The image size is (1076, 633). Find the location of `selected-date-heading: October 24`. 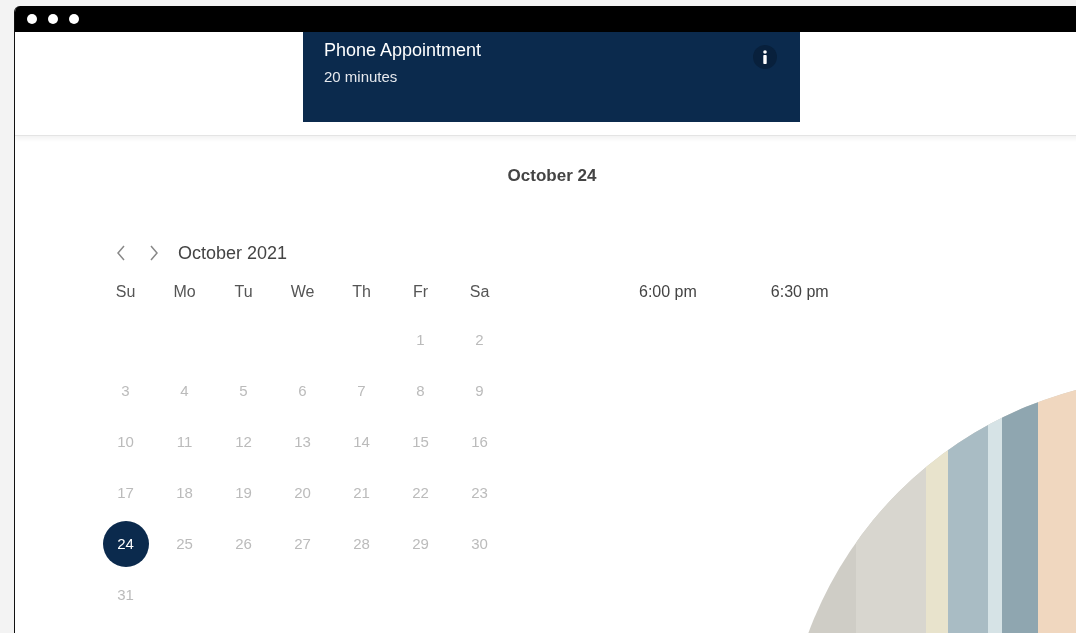

selected-date-heading: October 24 is located at coordinates (552, 175).